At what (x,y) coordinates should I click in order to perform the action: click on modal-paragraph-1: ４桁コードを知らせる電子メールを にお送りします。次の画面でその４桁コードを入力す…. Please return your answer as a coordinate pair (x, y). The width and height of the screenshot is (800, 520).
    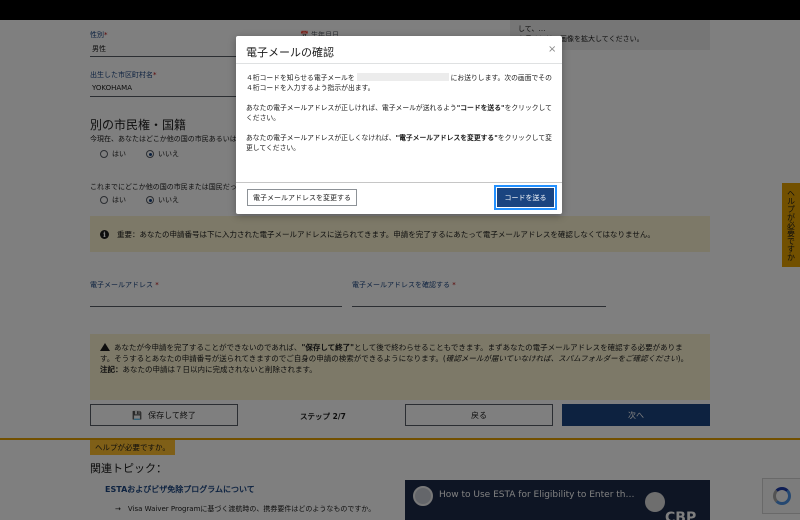
    Looking at the image, I should click on (399, 82).